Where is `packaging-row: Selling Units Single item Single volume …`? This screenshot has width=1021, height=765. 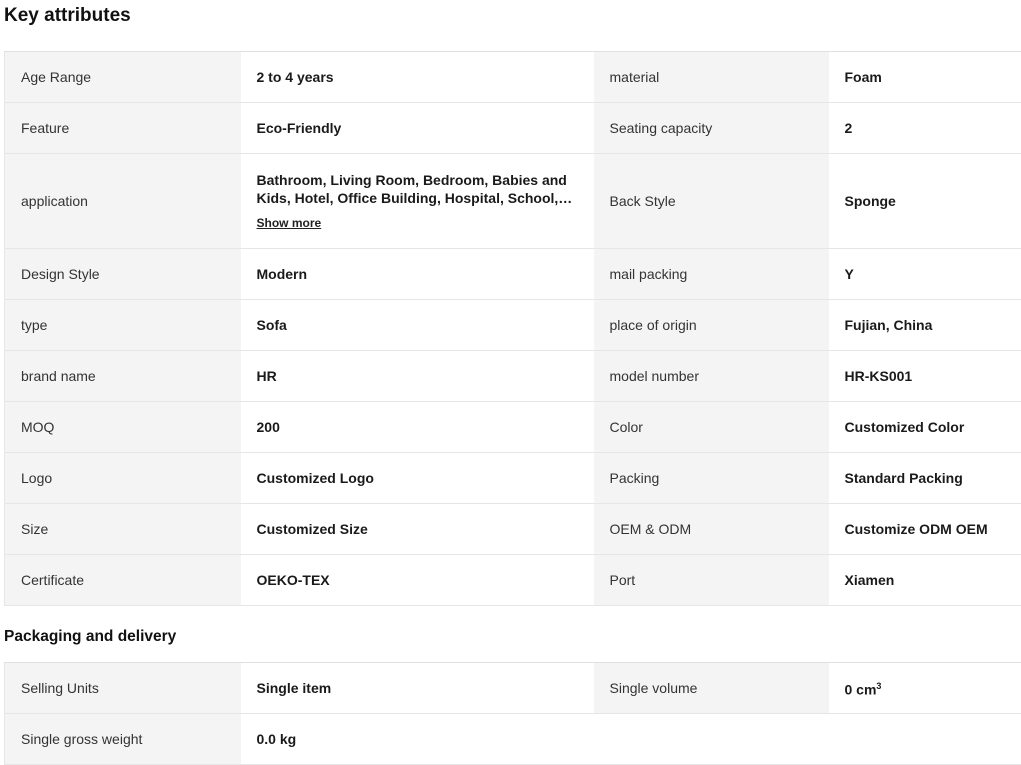 packaging-row: Selling Units Single item Single volume … is located at coordinates (513, 688).